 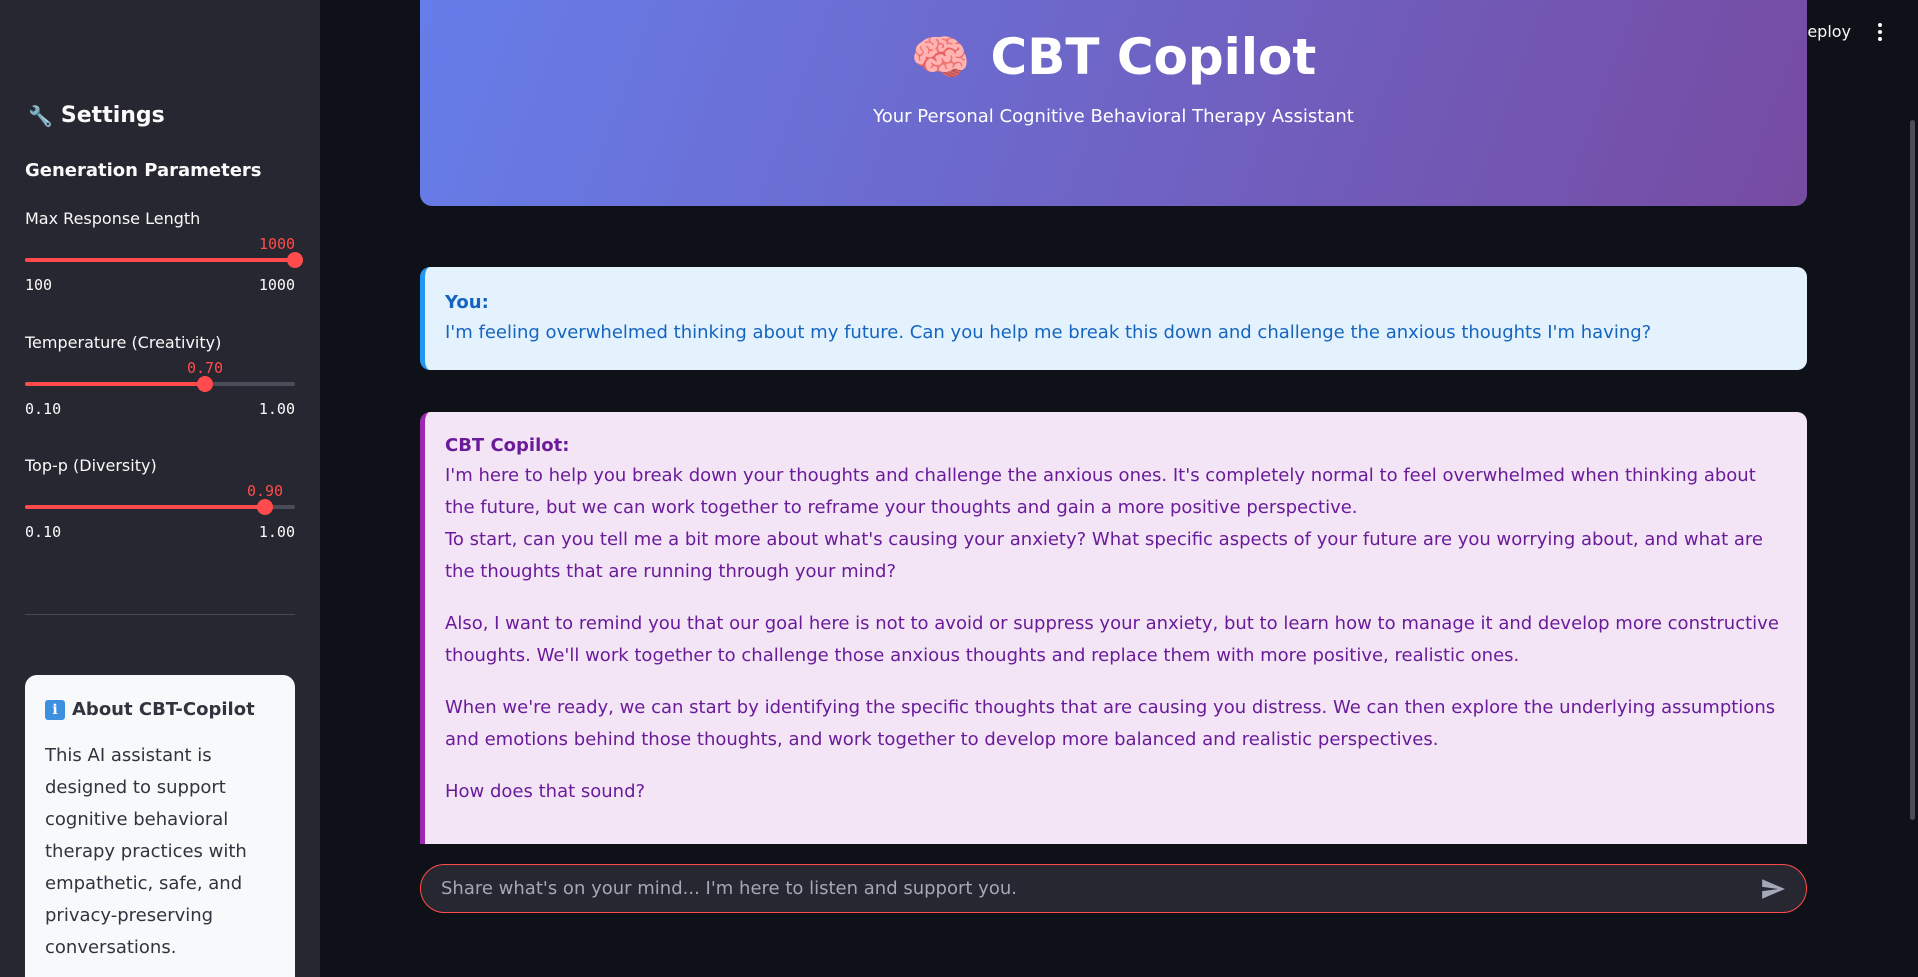 What do you see at coordinates (143, 170) in the screenshot?
I see `generation-parameters-heading: Generation Parameters` at bounding box center [143, 170].